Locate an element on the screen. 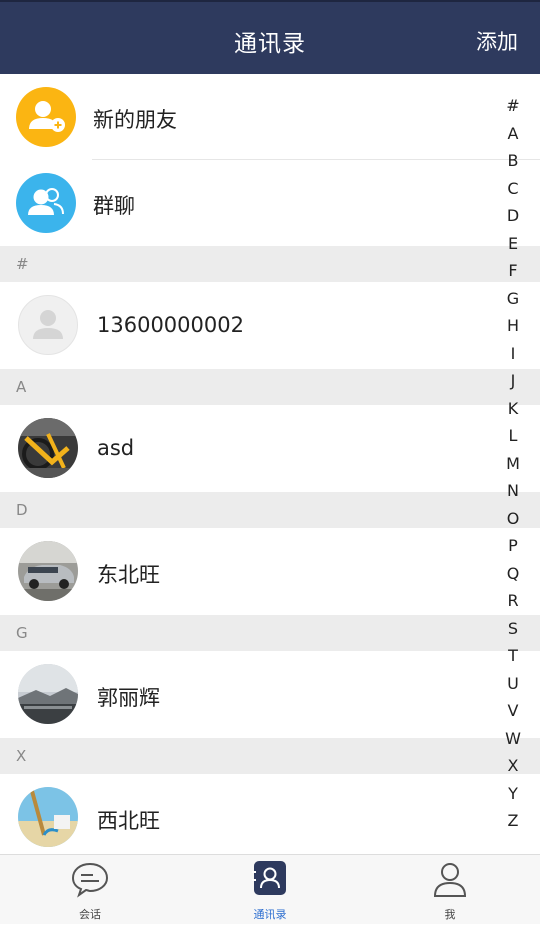 This screenshot has width=540, height=925. contact-row: 郭丽辉 is located at coordinates (270, 694).